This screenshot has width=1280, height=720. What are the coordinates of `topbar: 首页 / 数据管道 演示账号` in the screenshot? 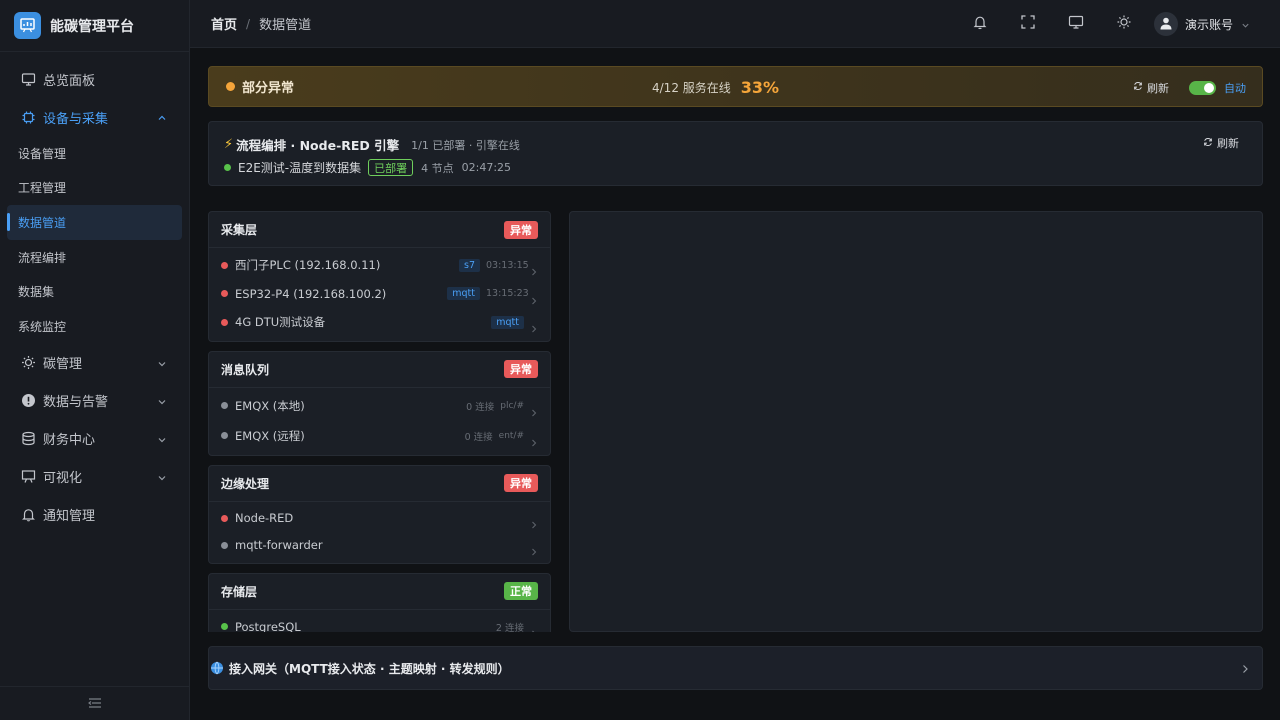 It's located at (735, 24).